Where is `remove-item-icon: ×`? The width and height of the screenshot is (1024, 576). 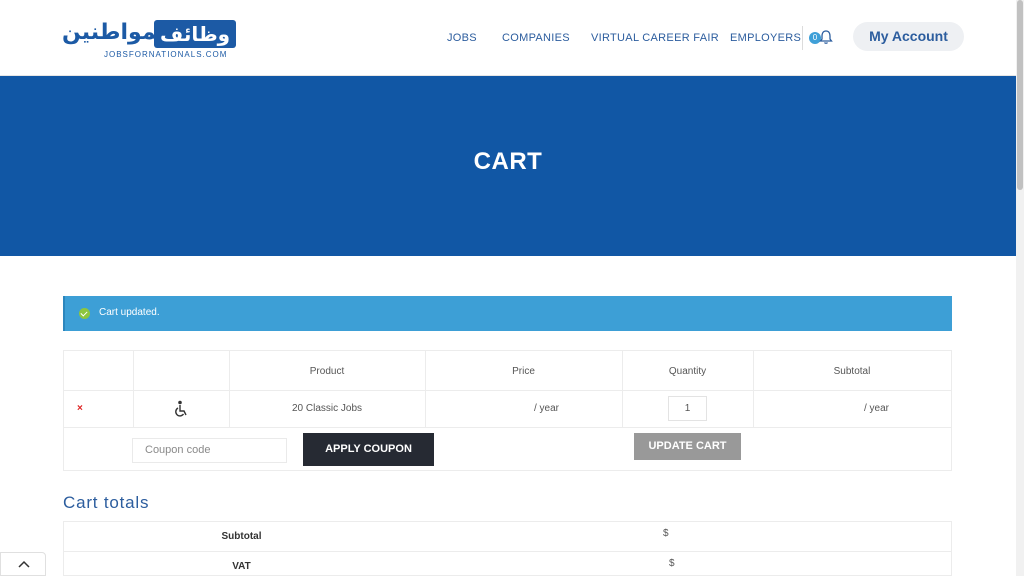 remove-item-icon: × is located at coordinates (80, 408).